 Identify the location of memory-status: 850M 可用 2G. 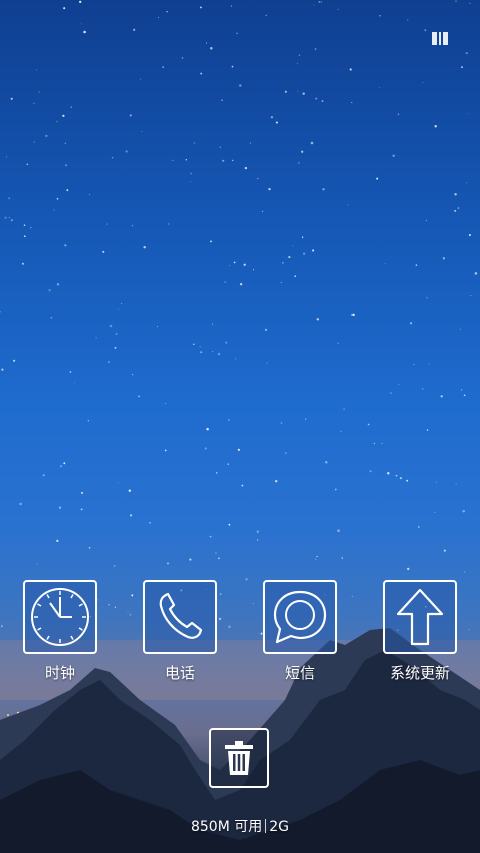
(240, 826).